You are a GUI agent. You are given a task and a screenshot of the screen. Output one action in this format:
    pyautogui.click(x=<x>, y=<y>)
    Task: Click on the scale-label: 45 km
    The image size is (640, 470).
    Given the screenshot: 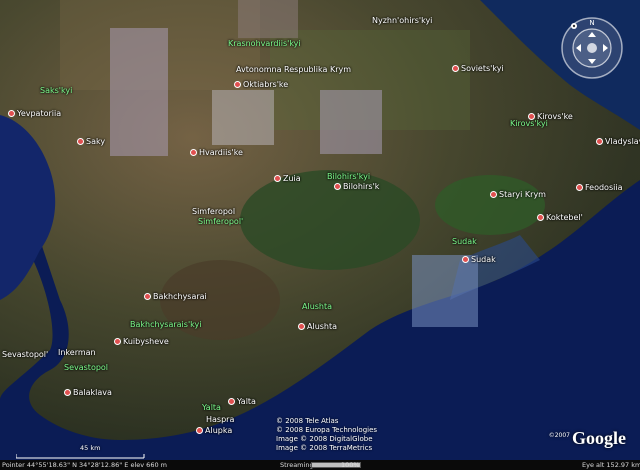 What is the action you would take?
    pyautogui.click(x=90, y=448)
    